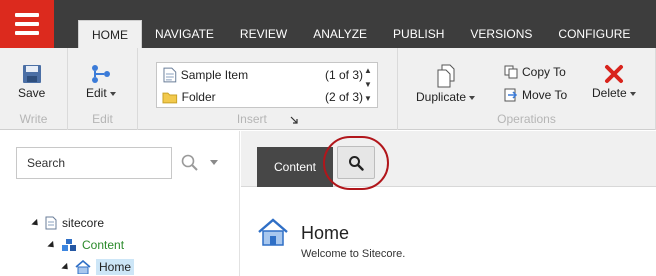 Image resolution: width=656 pixels, height=276 pixels. I want to click on move-to-button: Move To, so click(535, 95).